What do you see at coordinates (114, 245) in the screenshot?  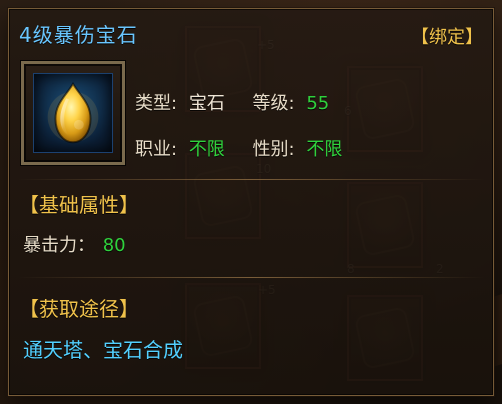 I see `crit-damage-value: 80` at bounding box center [114, 245].